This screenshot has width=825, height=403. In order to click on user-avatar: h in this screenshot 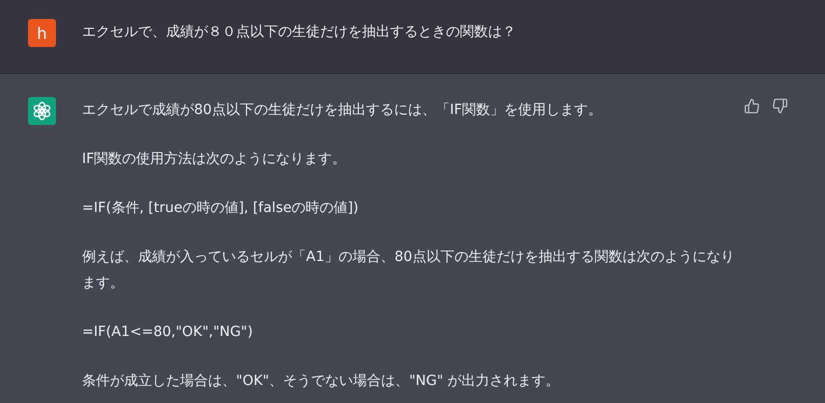, I will do `click(42, 33)`.